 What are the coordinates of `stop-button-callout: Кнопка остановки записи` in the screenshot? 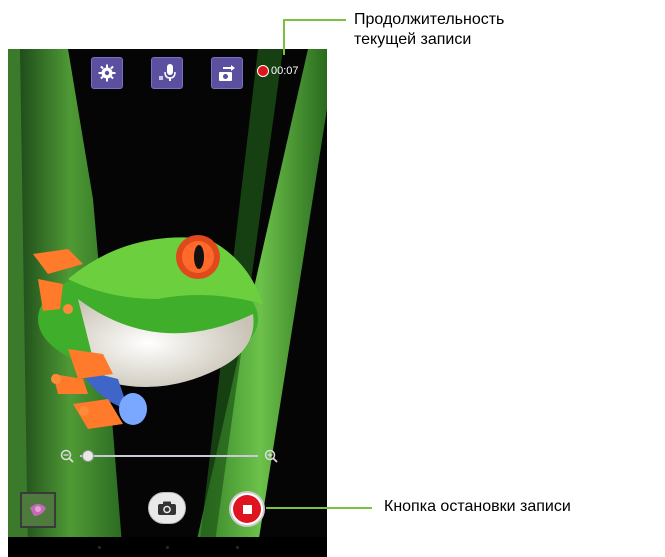 It's located at (477, 506).